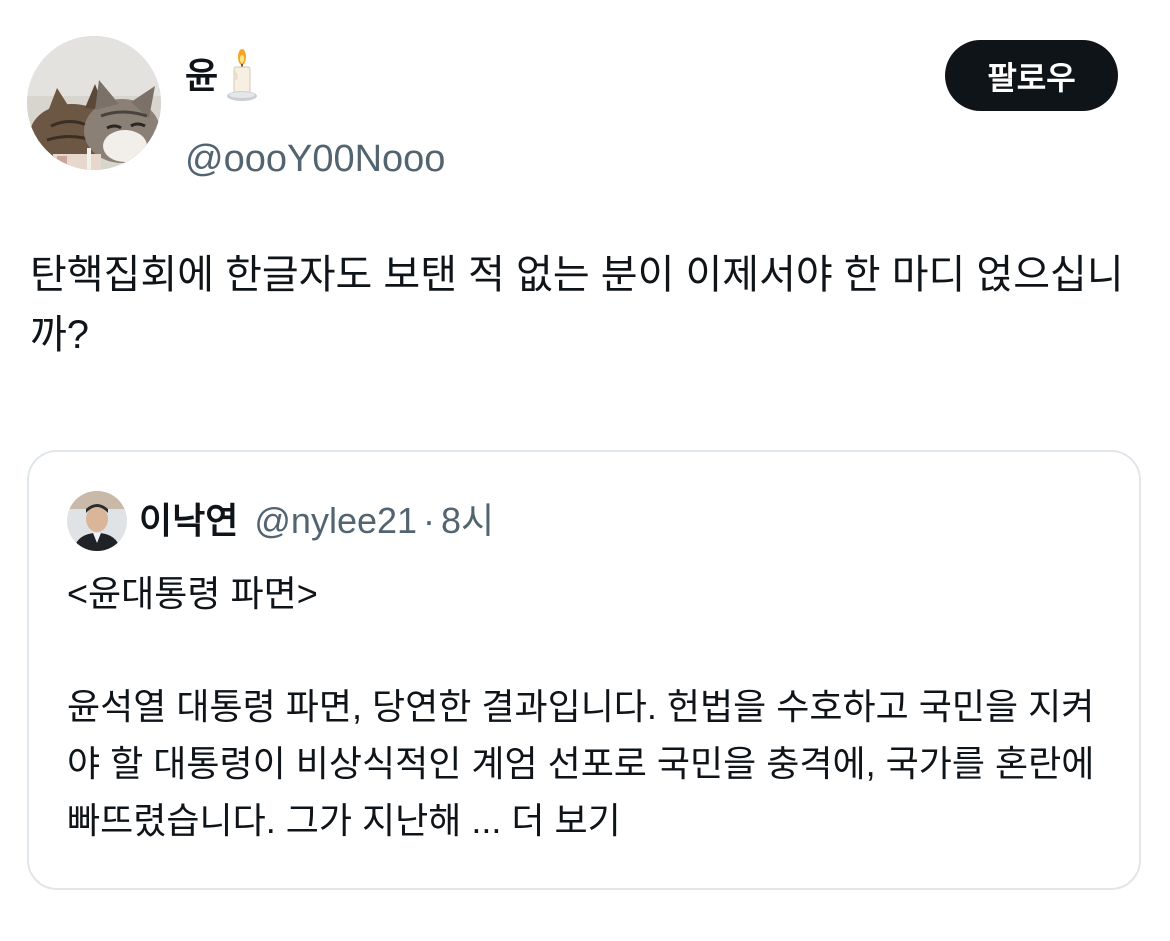 This screenshot has height=941, width=1170. What do you see at coordinates (188, 521) in the screenshot?
I see `quoted-author-display-name: 이낙연` at bounding box center [188, 521].